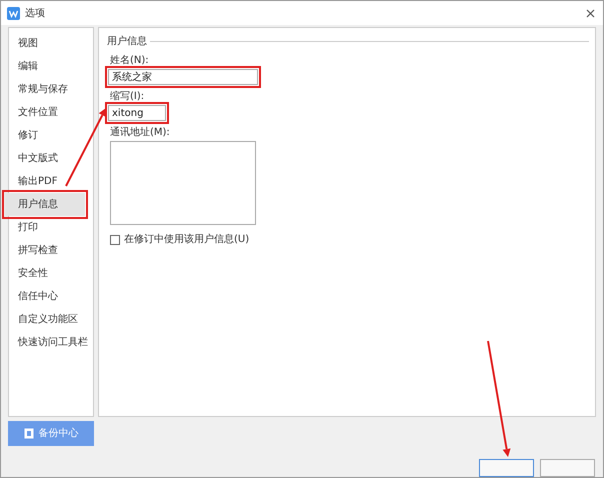 The height and width of the screenshot is (478, 604). Describe the element at coordinates (51, 135) in the screenshot. I see `sidebar-item: 修订` at that location.